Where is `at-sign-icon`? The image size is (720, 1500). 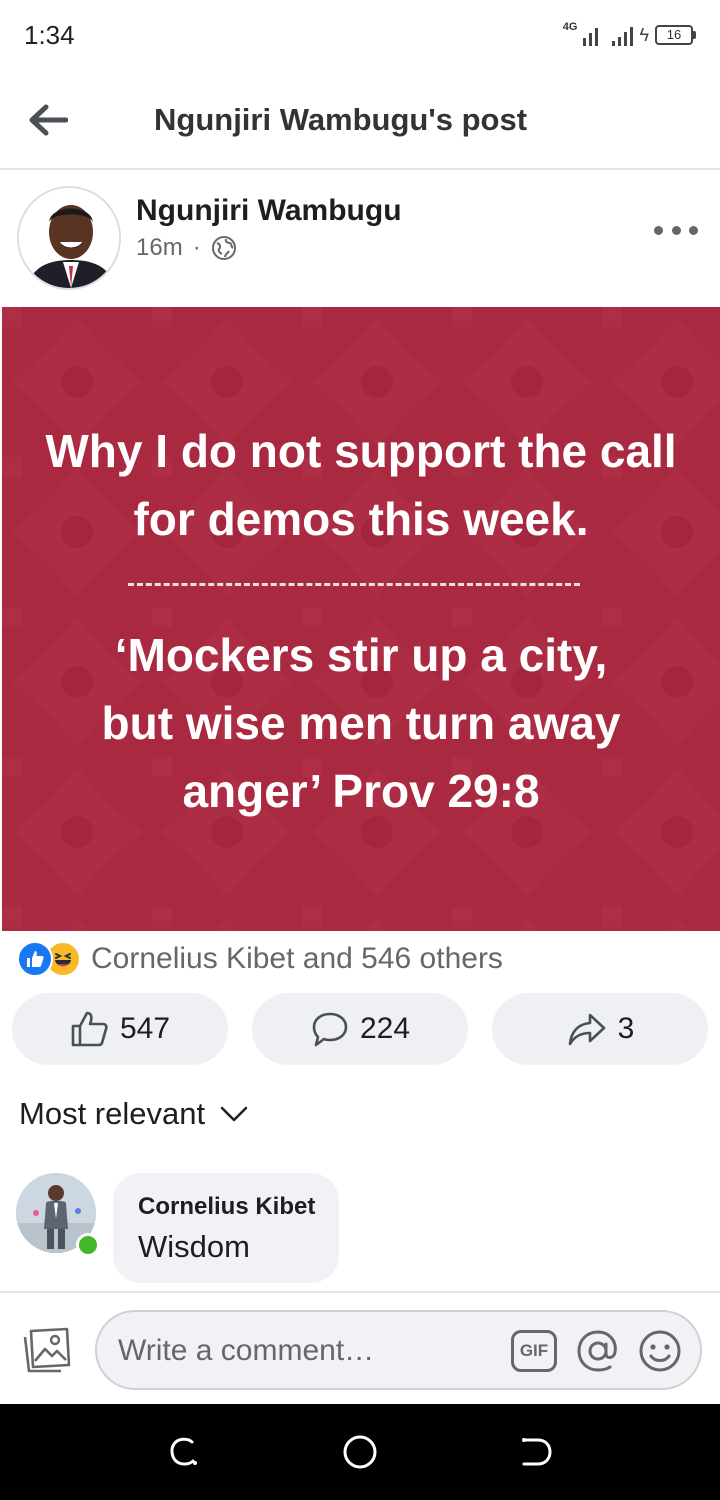 at-sign-icon is located at coordinates (597, 1351).